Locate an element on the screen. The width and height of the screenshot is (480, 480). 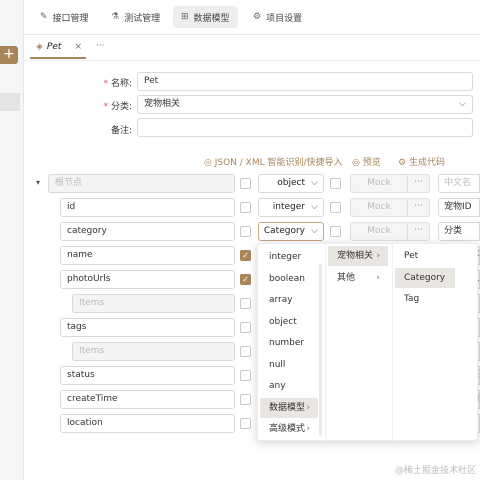
cube-icon: ◈ is located at coordinates (39, 47).